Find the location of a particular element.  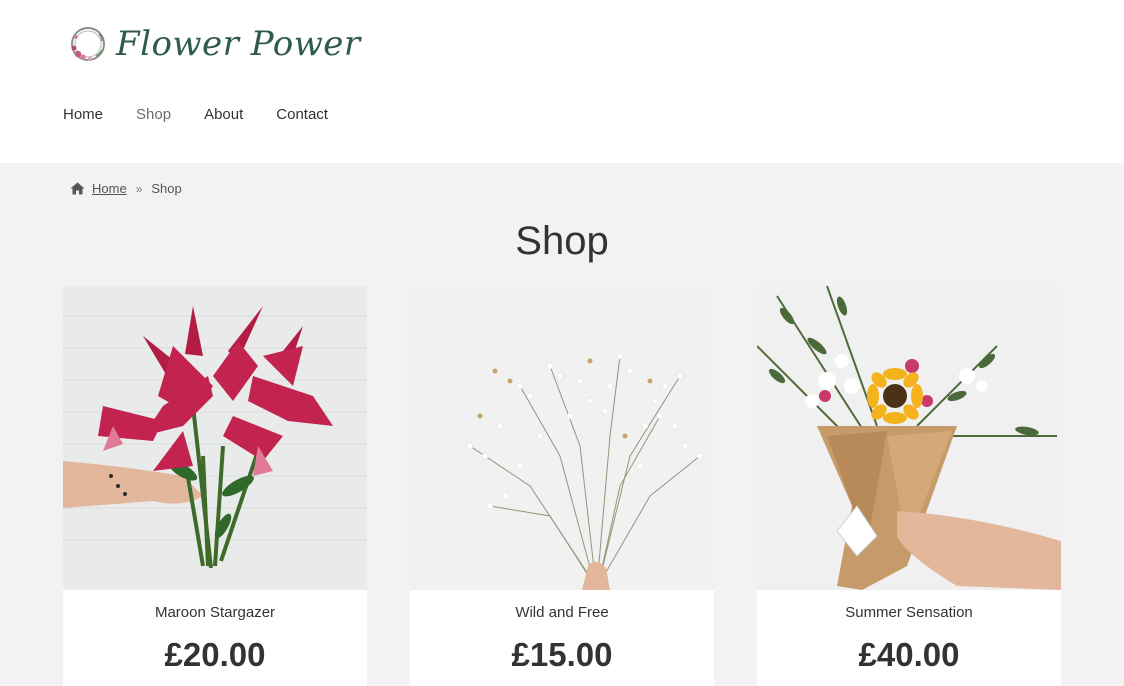

product-price: £40.00 is located at coordinates (909, 654).